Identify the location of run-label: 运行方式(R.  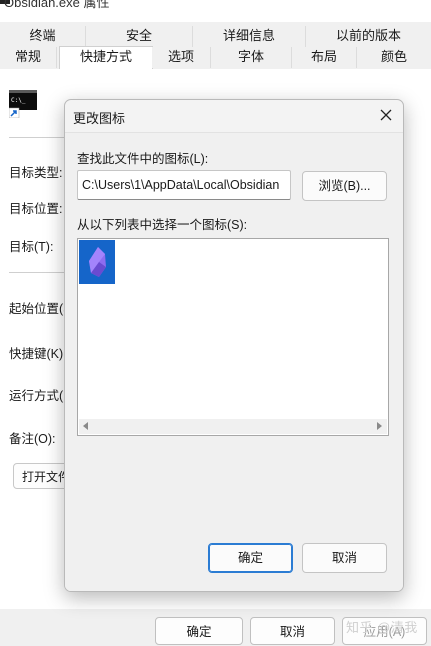
(41, 396).